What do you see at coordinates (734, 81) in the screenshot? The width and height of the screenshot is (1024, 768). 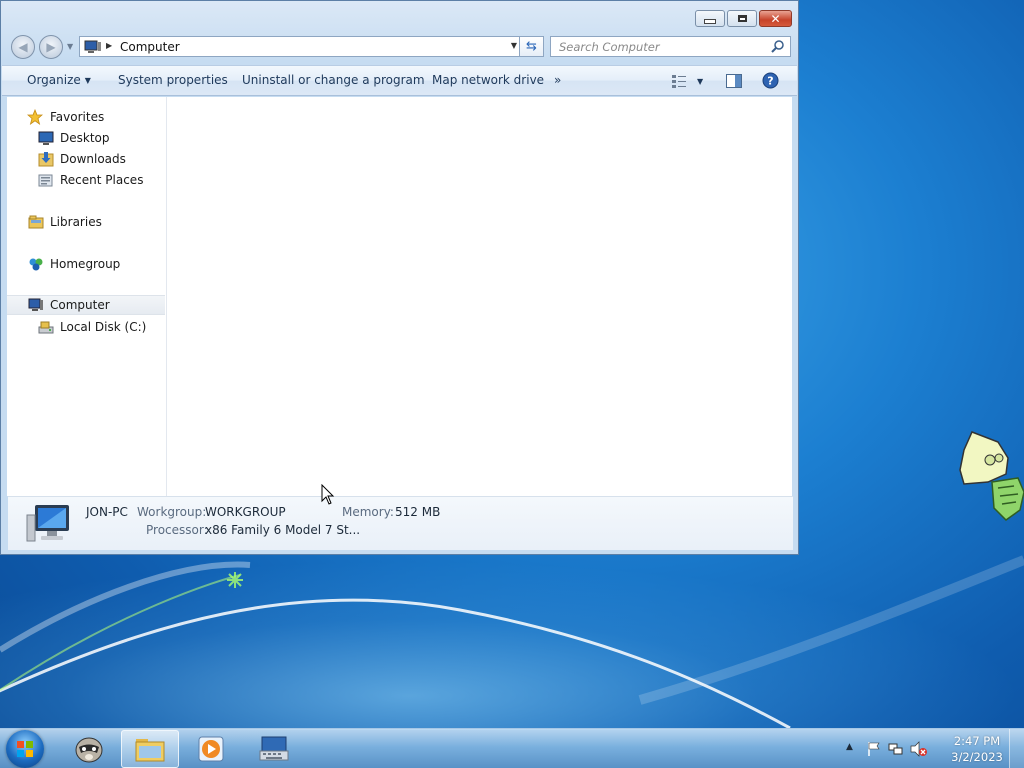 I see `preview-pane-icon` at bounding box center [734, 81].